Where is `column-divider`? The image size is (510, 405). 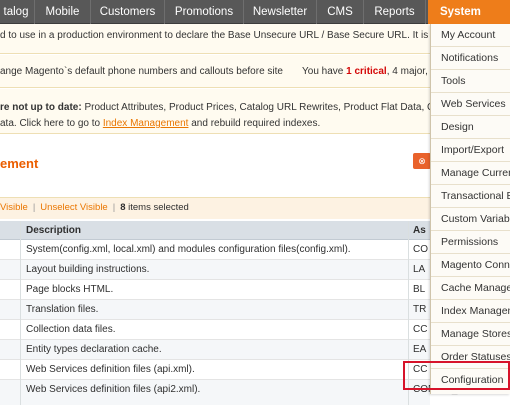 column-divider is located at coordinates (20, 313).